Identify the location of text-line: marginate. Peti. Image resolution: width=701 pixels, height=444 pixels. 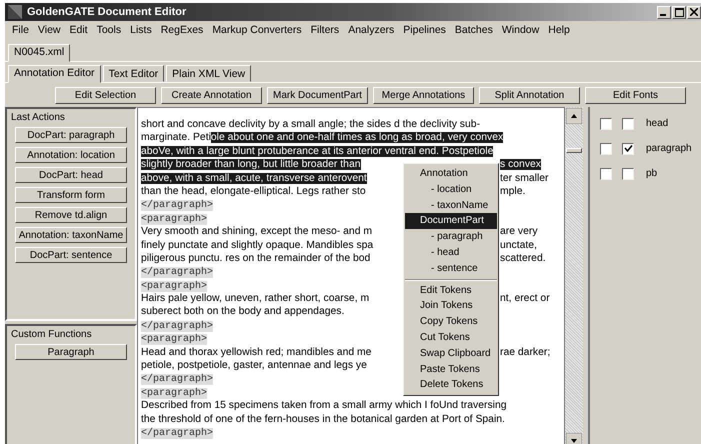
(176, 138).